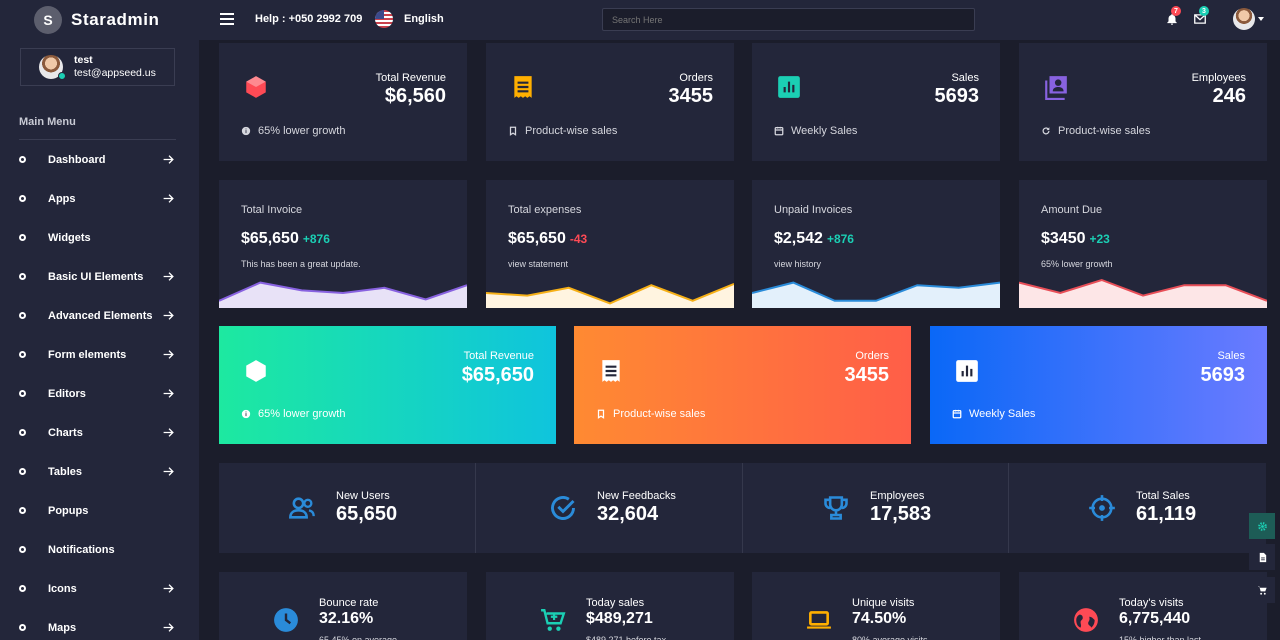  What do you see at coordinates (1160, 637) in the screenshot?
I see `summary-subtitle: 15% higher than last` at bounding box center [1160, 637].